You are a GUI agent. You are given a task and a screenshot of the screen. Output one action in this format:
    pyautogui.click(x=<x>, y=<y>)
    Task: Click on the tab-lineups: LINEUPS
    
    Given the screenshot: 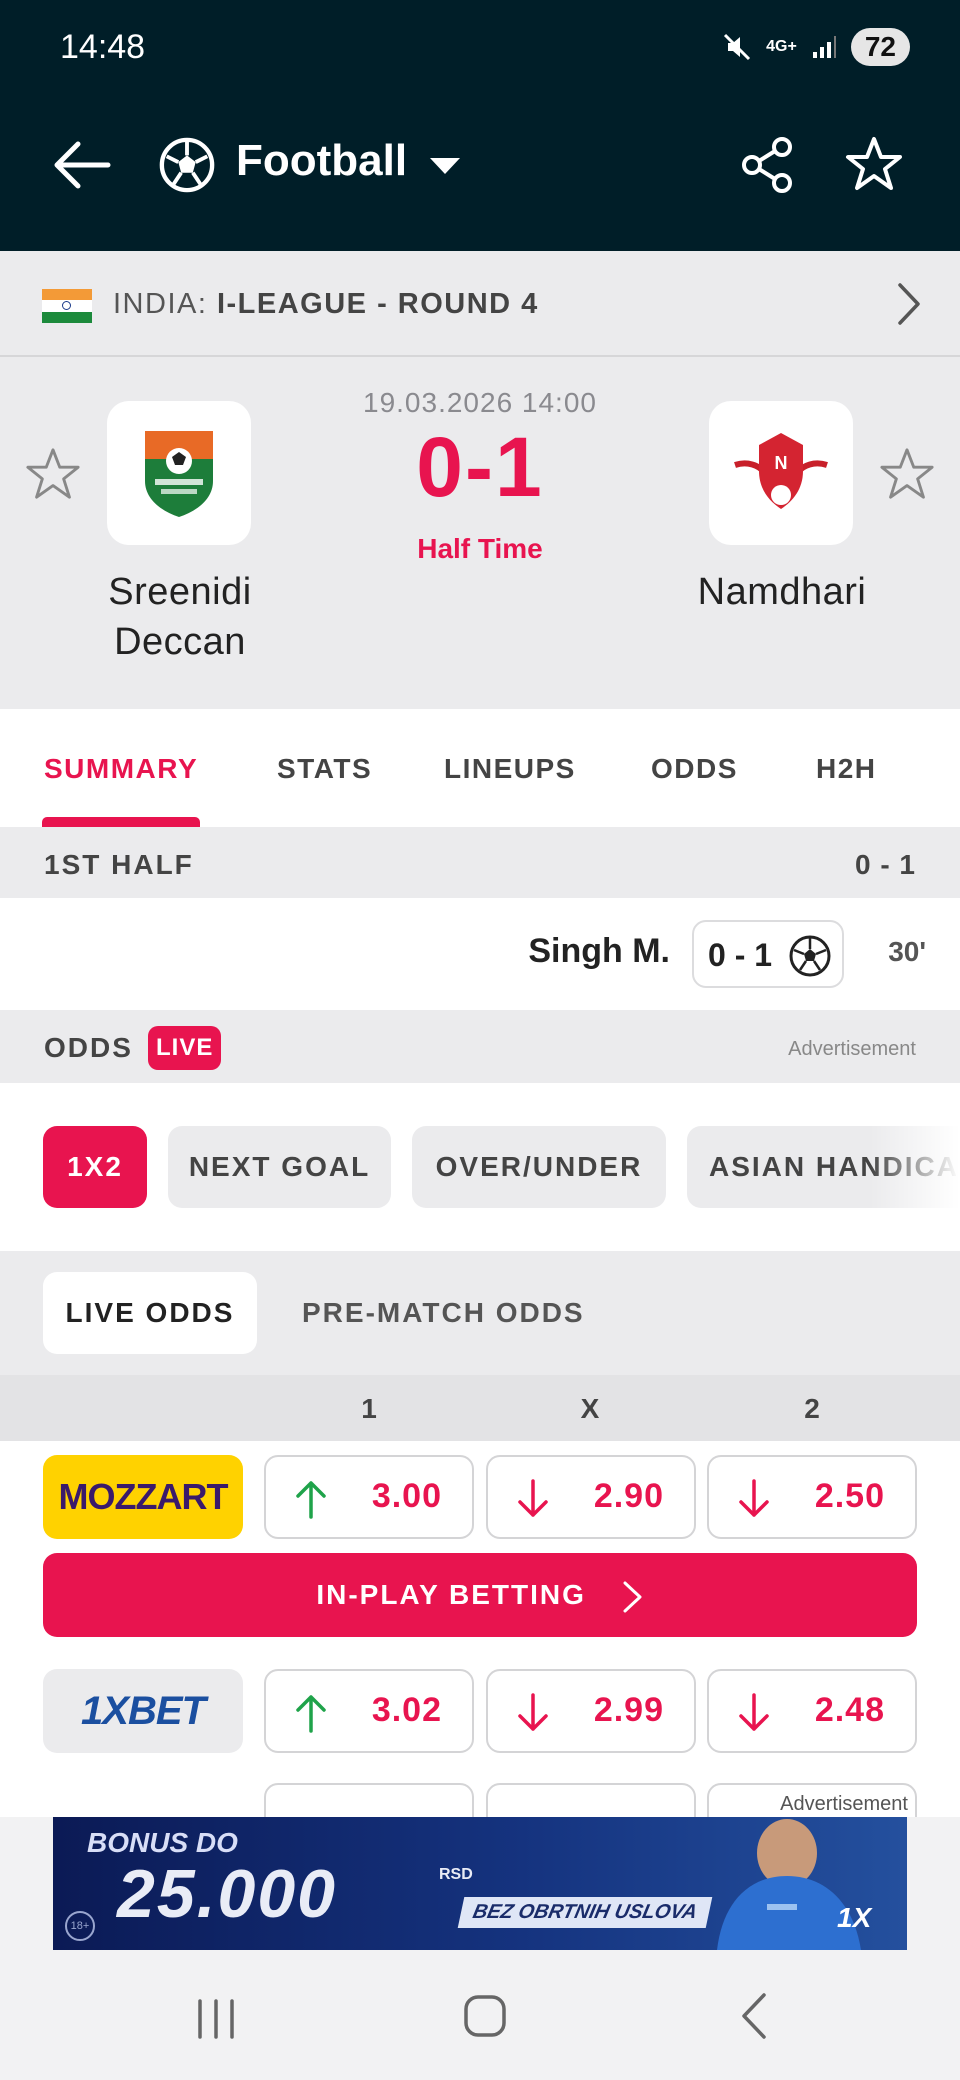 What is the action you would take?
    pyautogui.click(x=510, y=769)
    